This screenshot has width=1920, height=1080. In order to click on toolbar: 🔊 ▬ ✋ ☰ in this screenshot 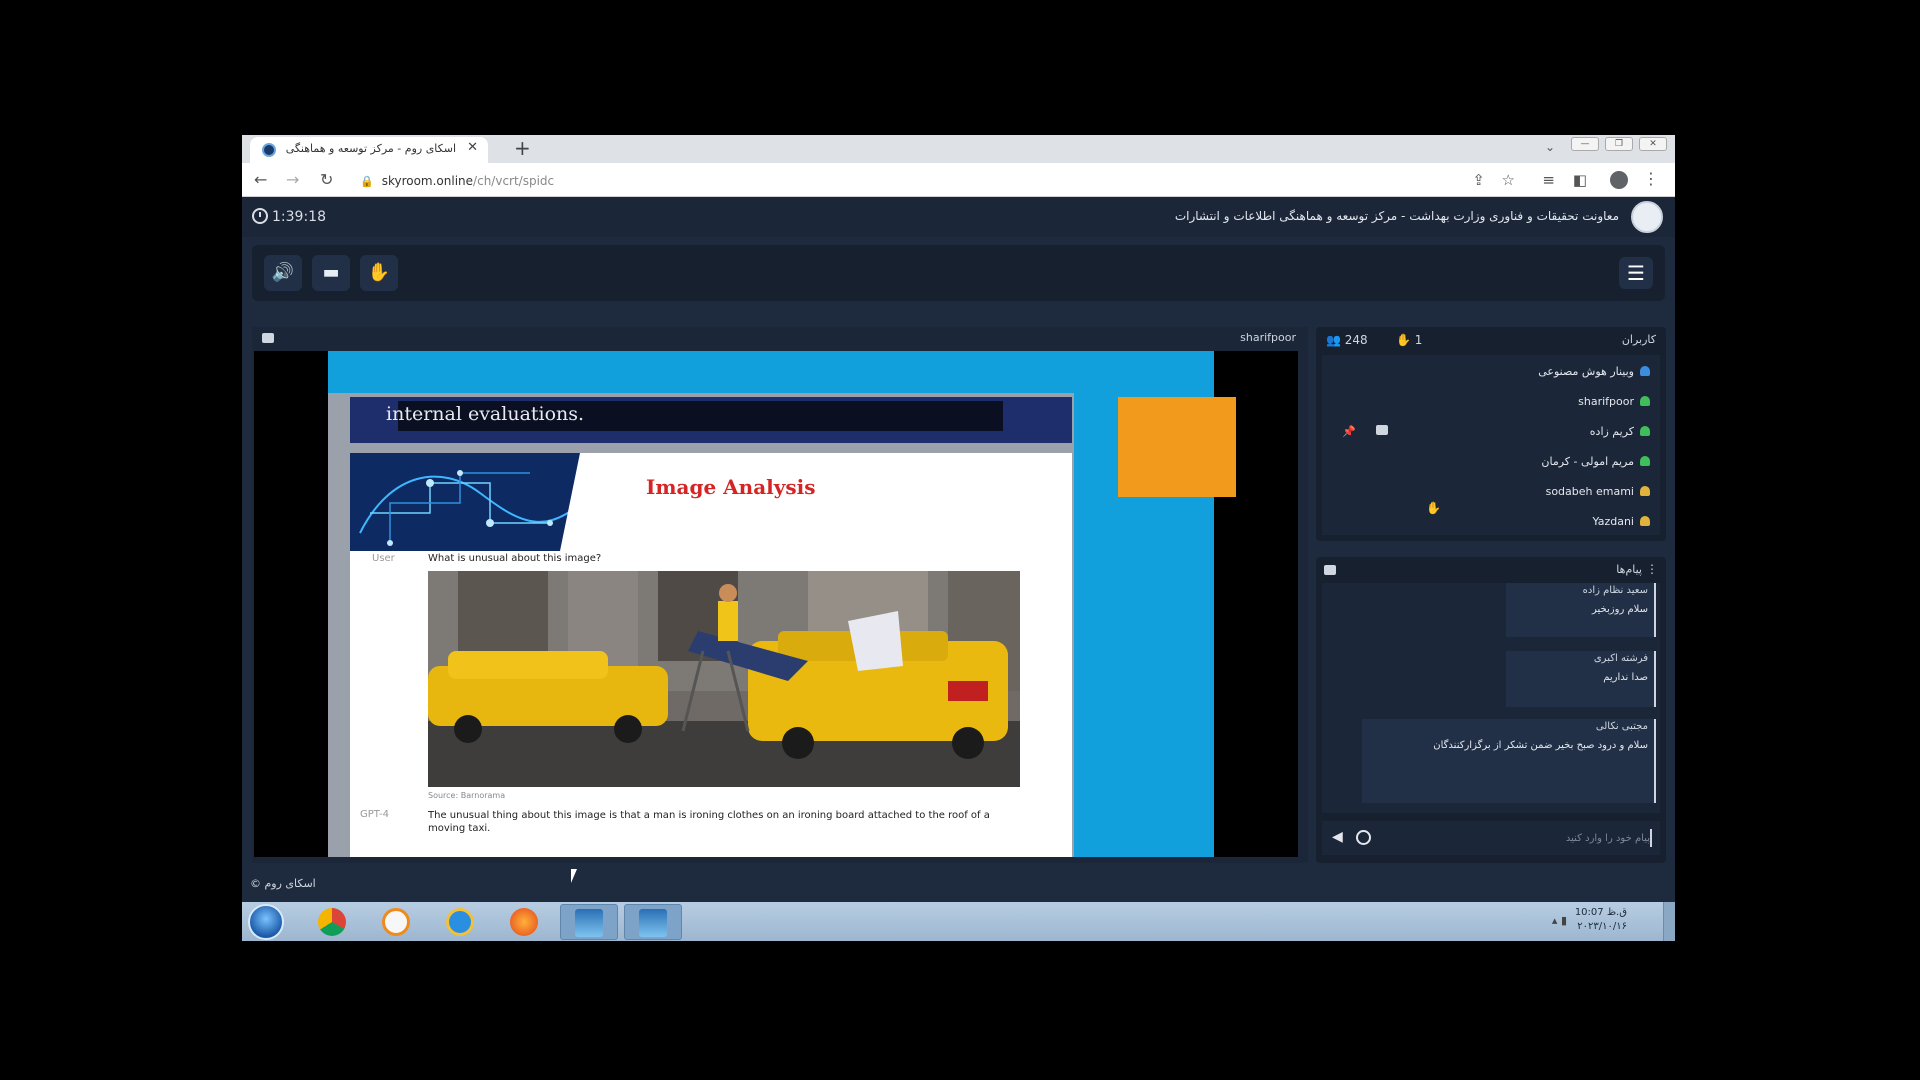, I will do `click(958, 273)`.